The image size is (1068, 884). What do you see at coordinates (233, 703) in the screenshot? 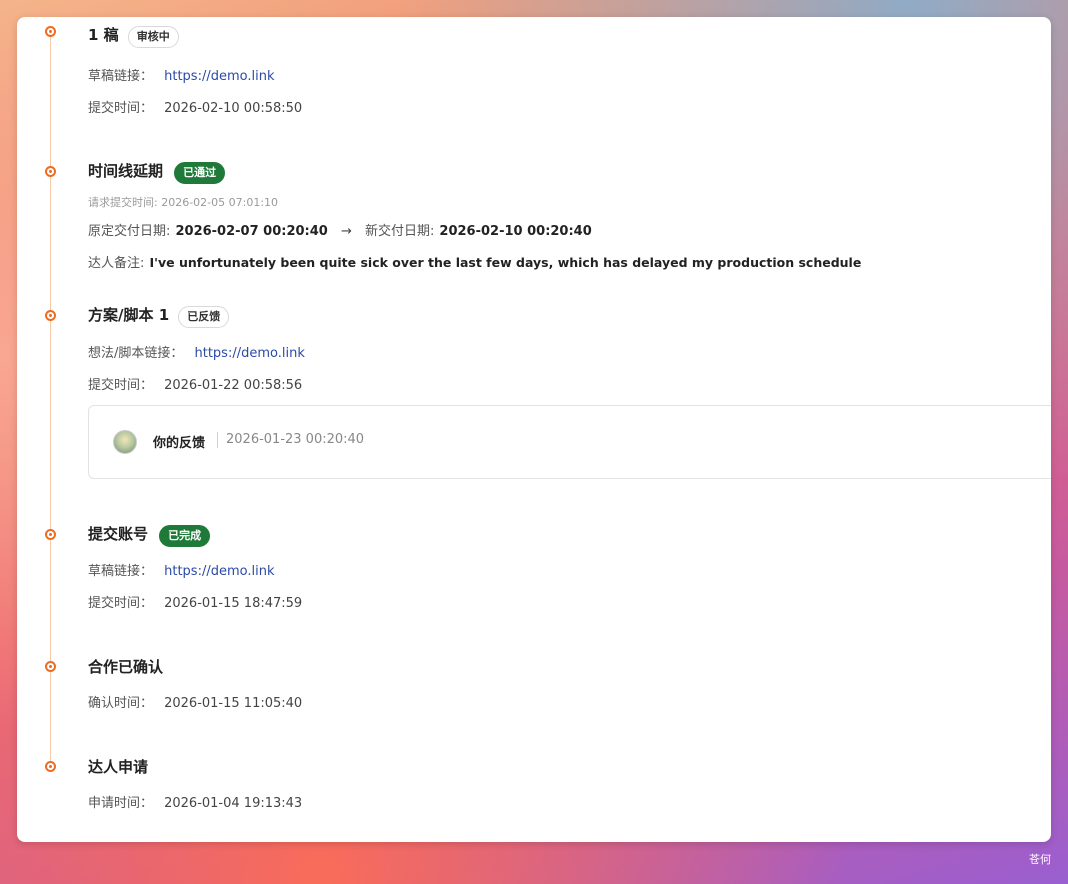
I see `time-value: 2026-01-15 11:05:40` at bounding box center [233, 703].